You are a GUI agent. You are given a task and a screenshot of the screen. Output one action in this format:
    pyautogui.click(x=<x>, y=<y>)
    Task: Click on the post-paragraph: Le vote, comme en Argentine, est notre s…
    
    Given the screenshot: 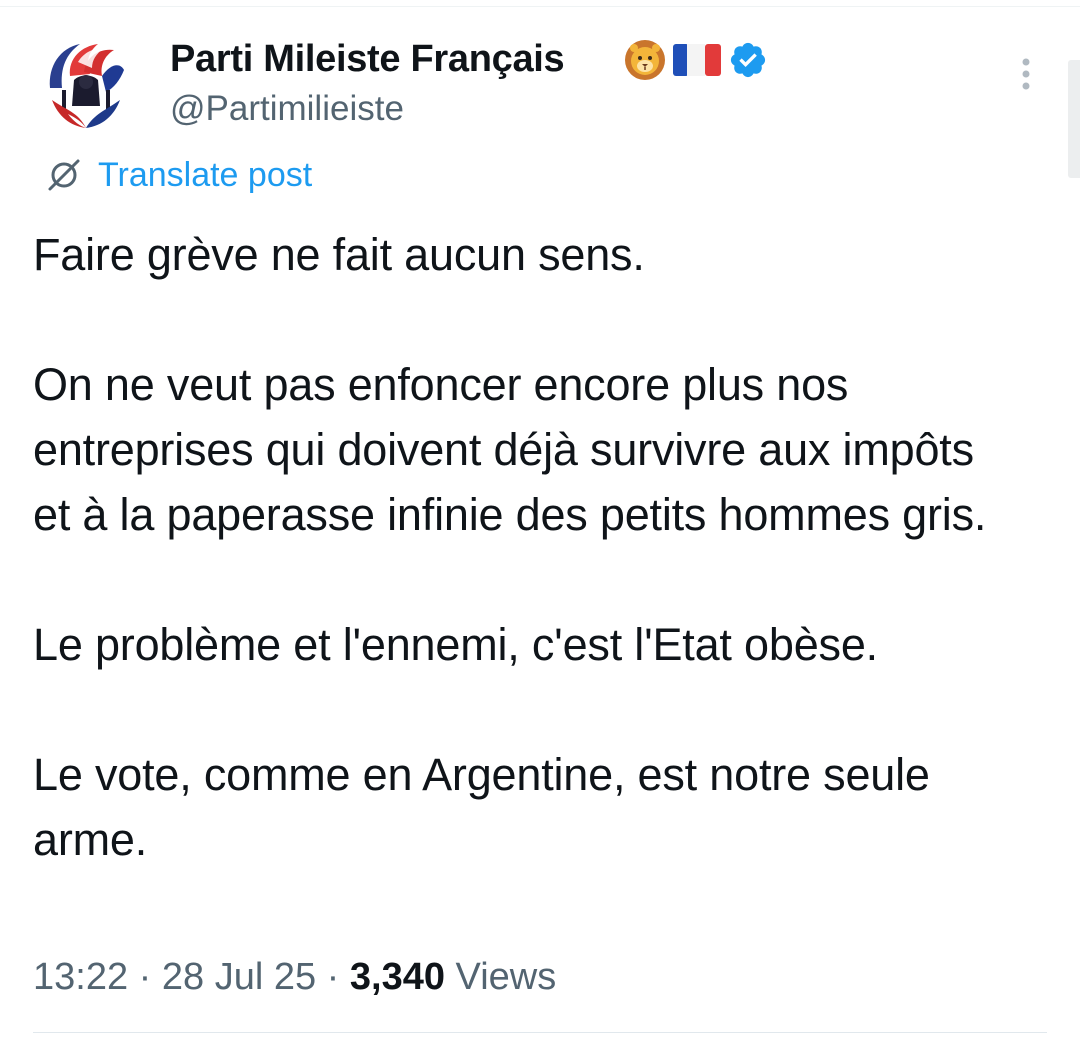 What is the action you would take?
    pyautogui.click(x=481, y=807)
    